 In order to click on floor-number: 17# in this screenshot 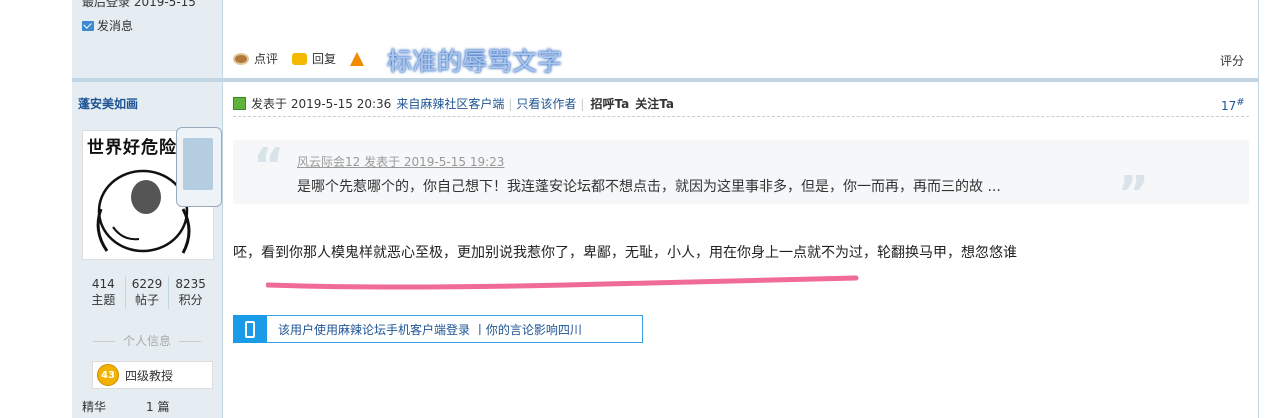, I will do `click(1233, 105)`.